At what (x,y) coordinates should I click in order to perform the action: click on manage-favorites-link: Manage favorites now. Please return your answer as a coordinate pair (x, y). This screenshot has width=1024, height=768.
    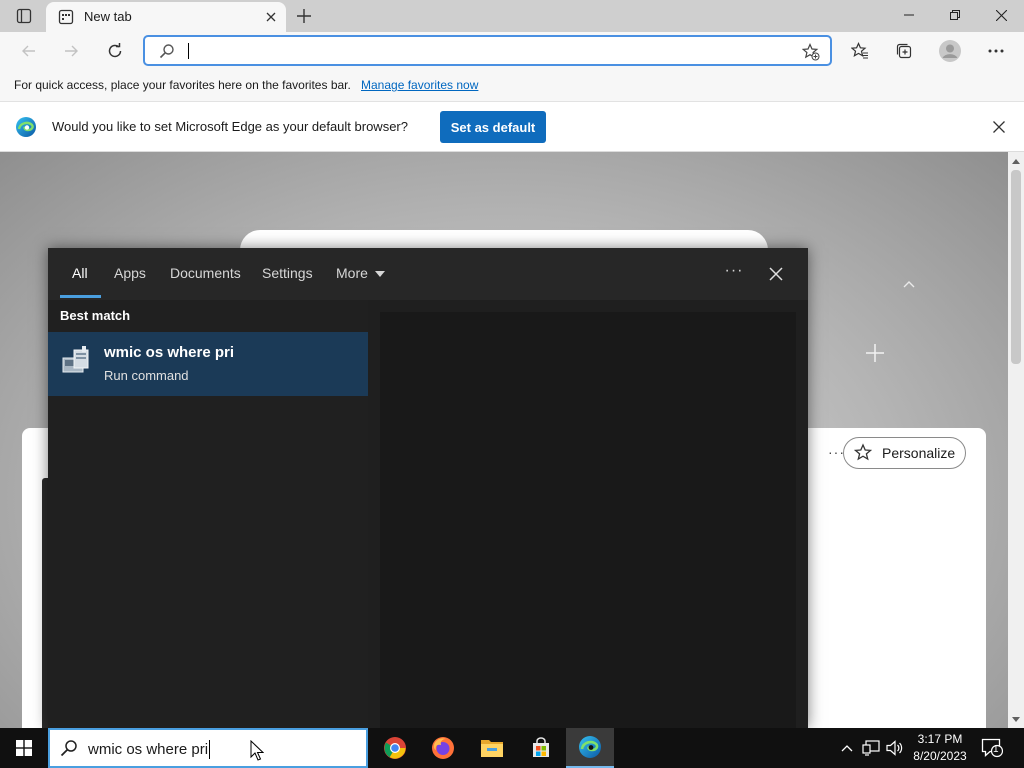
    Looking at the image, I should click on (419, 85).